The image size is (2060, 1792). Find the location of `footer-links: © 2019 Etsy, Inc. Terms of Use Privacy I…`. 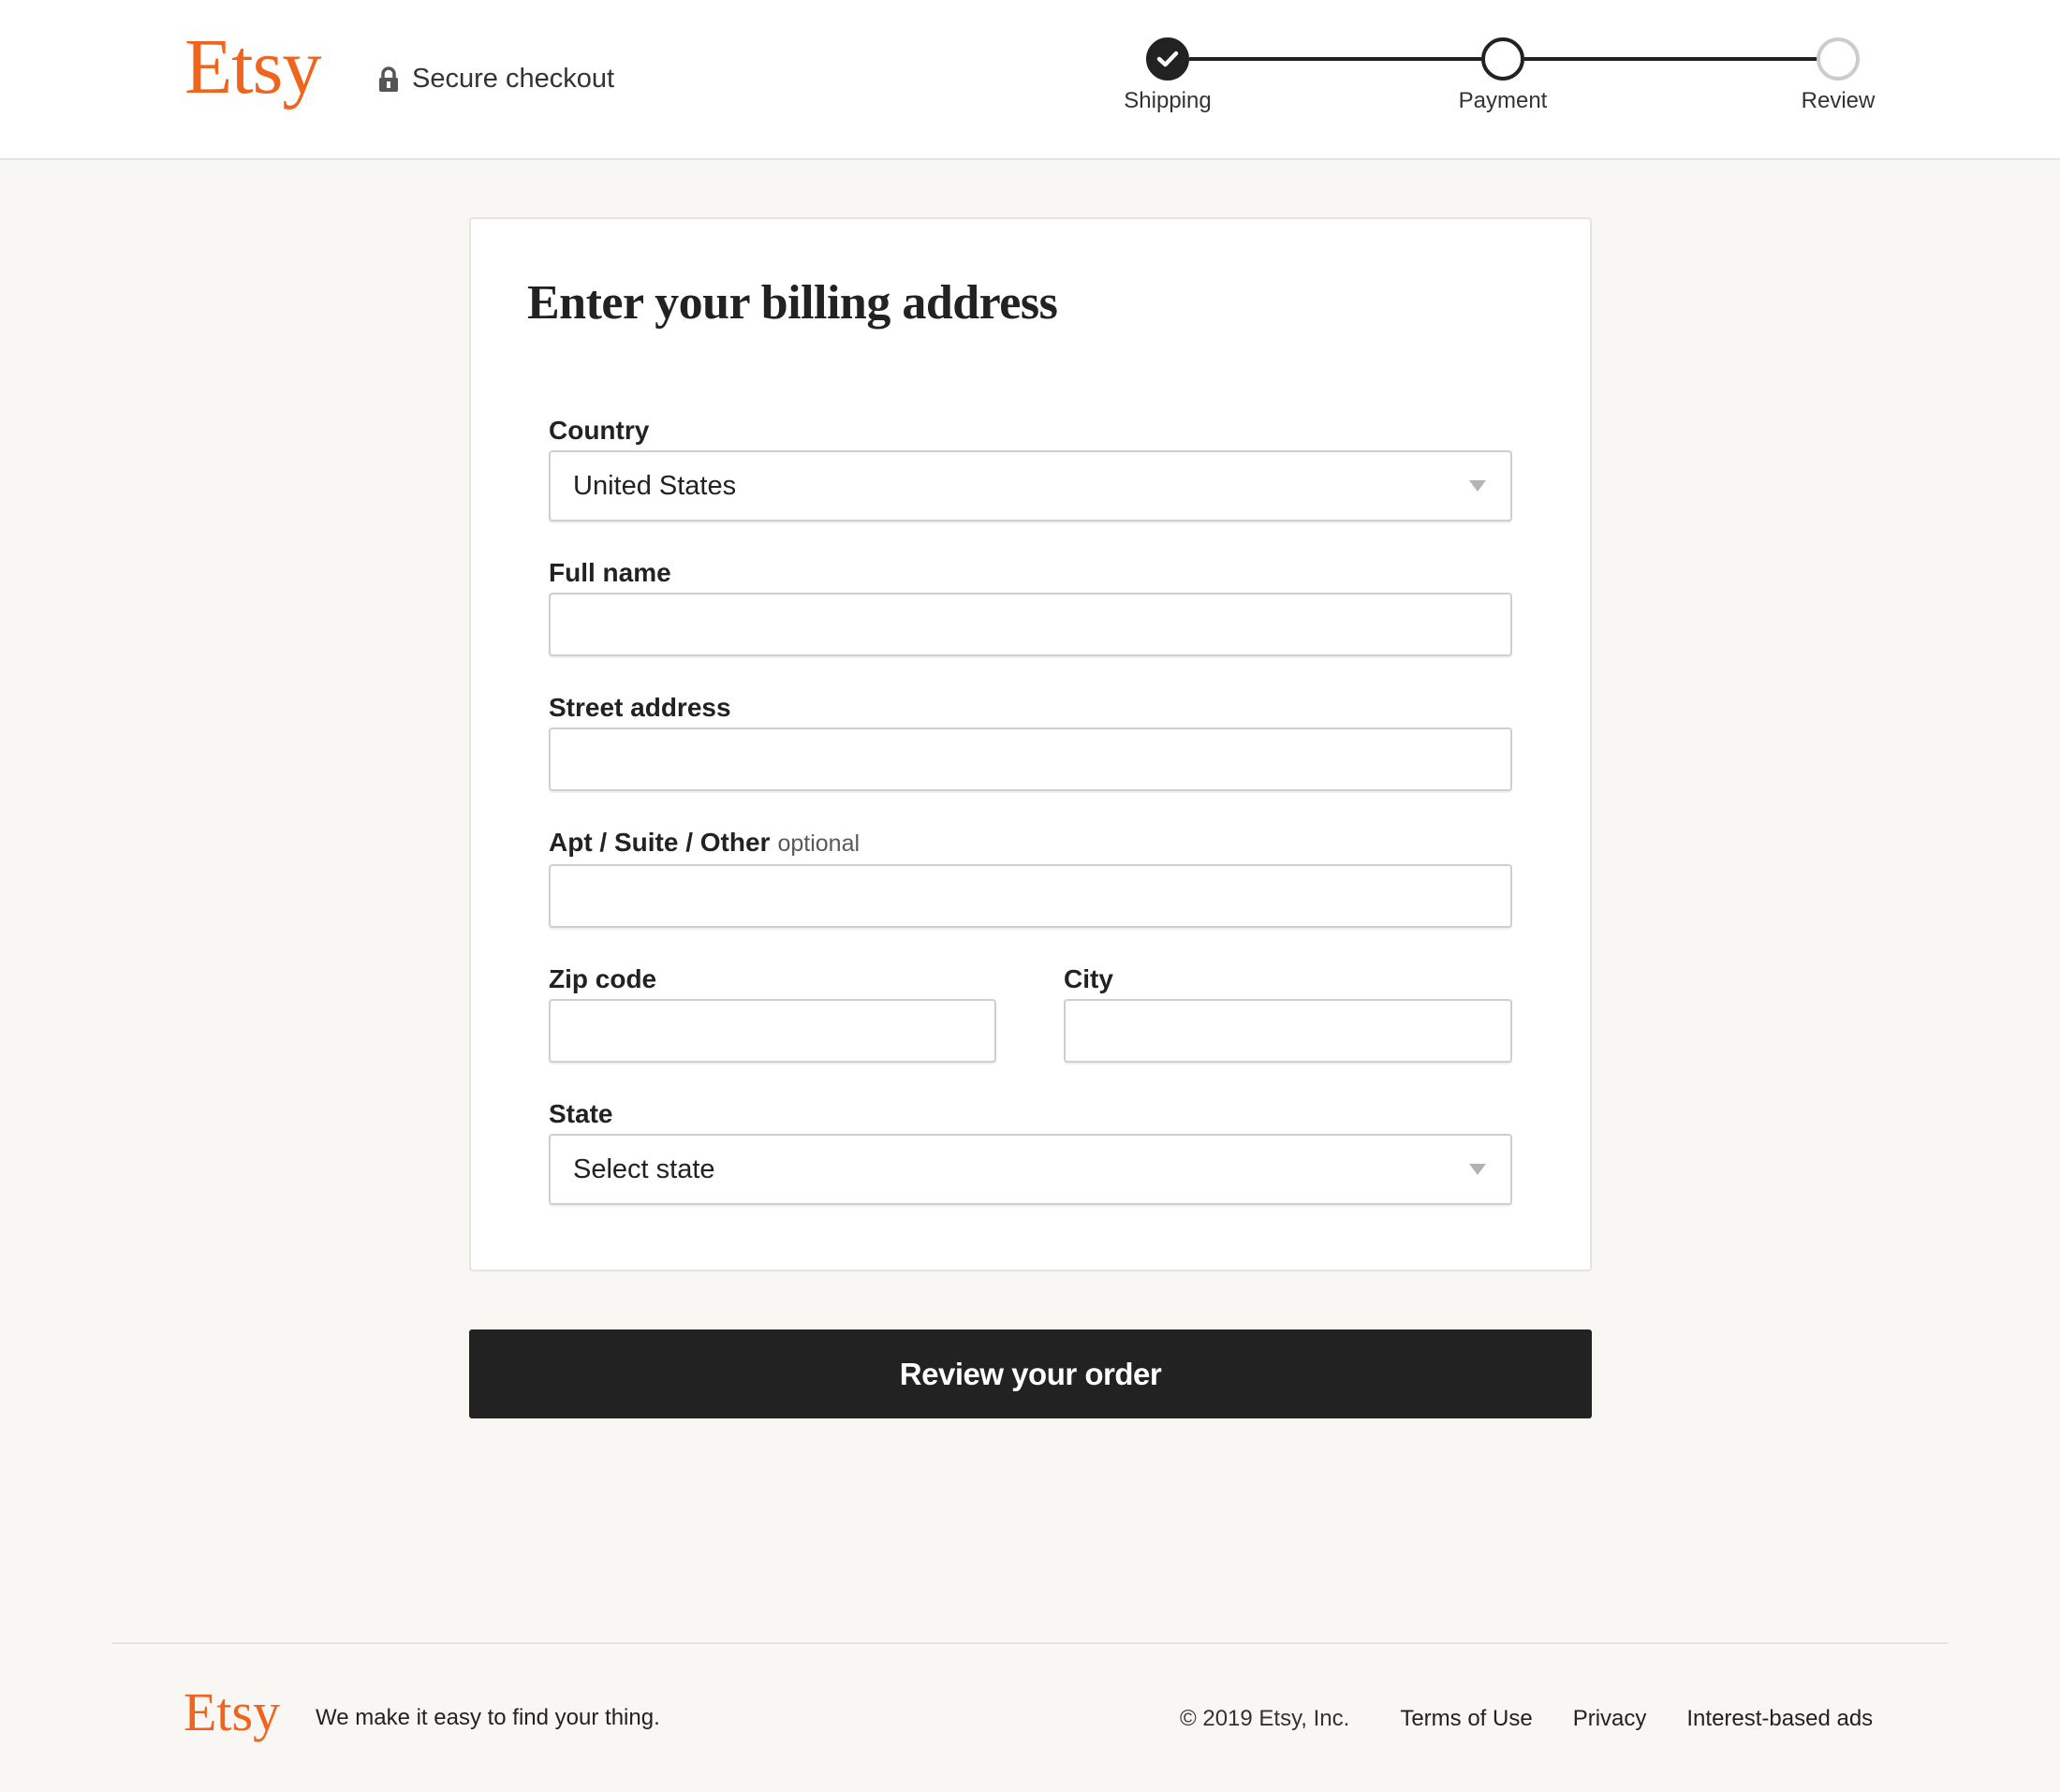

footer-links: © 2019 Etsy, Inc. Terms of Use Privacy I… is located at coordinates (1526, 1719).